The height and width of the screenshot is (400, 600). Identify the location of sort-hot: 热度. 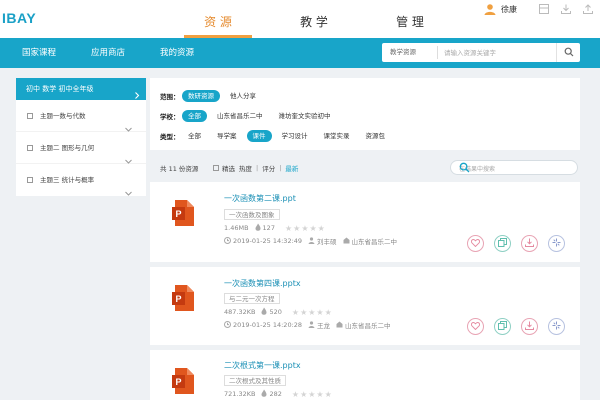
(245, 168).